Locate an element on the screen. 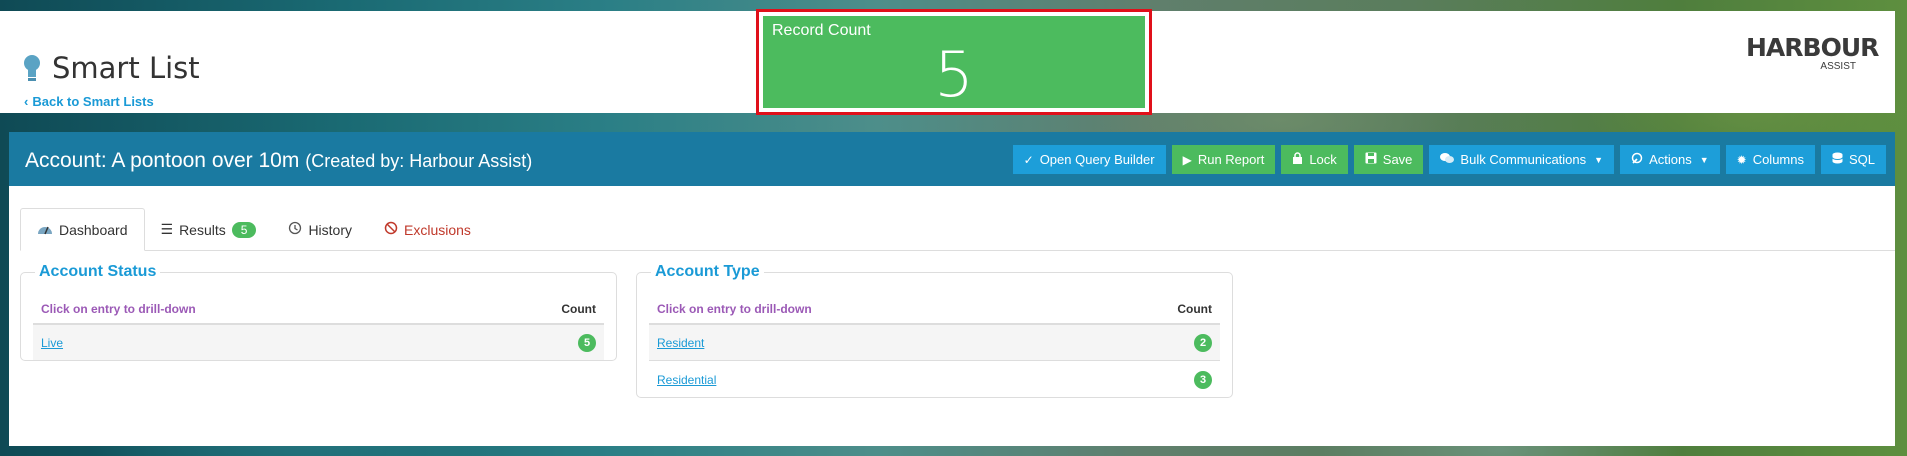 The width and height of the screenshot is (1907, 456). tab-dashboard: Dashboard is located at coordinates (82, 229).